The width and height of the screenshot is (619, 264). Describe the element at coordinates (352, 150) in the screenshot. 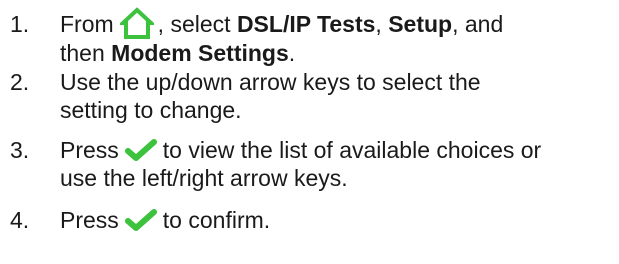

I see `step-text-segment: to view the list of available choices or` at that location.